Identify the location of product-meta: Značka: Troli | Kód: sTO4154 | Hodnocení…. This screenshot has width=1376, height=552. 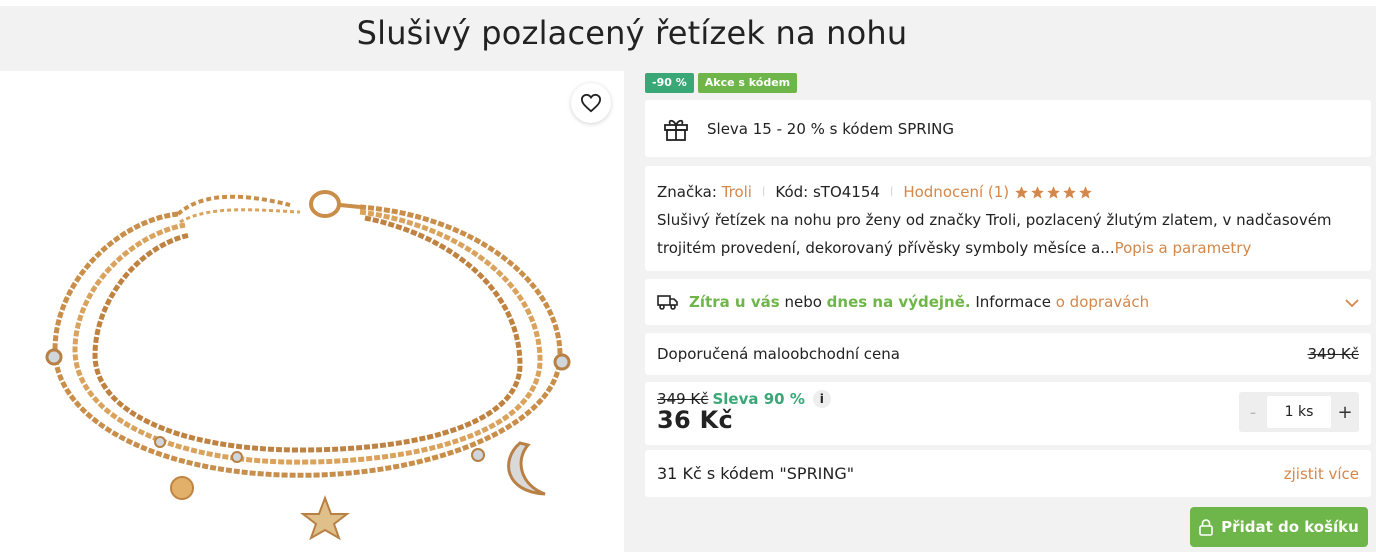
(1008, 192).